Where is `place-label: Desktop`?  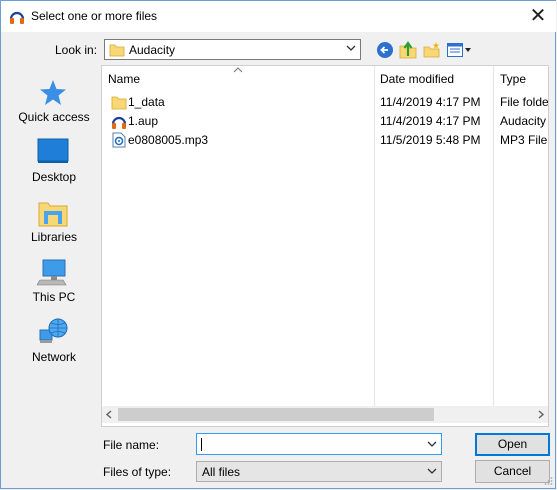 place-label: Desktop is located at coordinates (54, 177).